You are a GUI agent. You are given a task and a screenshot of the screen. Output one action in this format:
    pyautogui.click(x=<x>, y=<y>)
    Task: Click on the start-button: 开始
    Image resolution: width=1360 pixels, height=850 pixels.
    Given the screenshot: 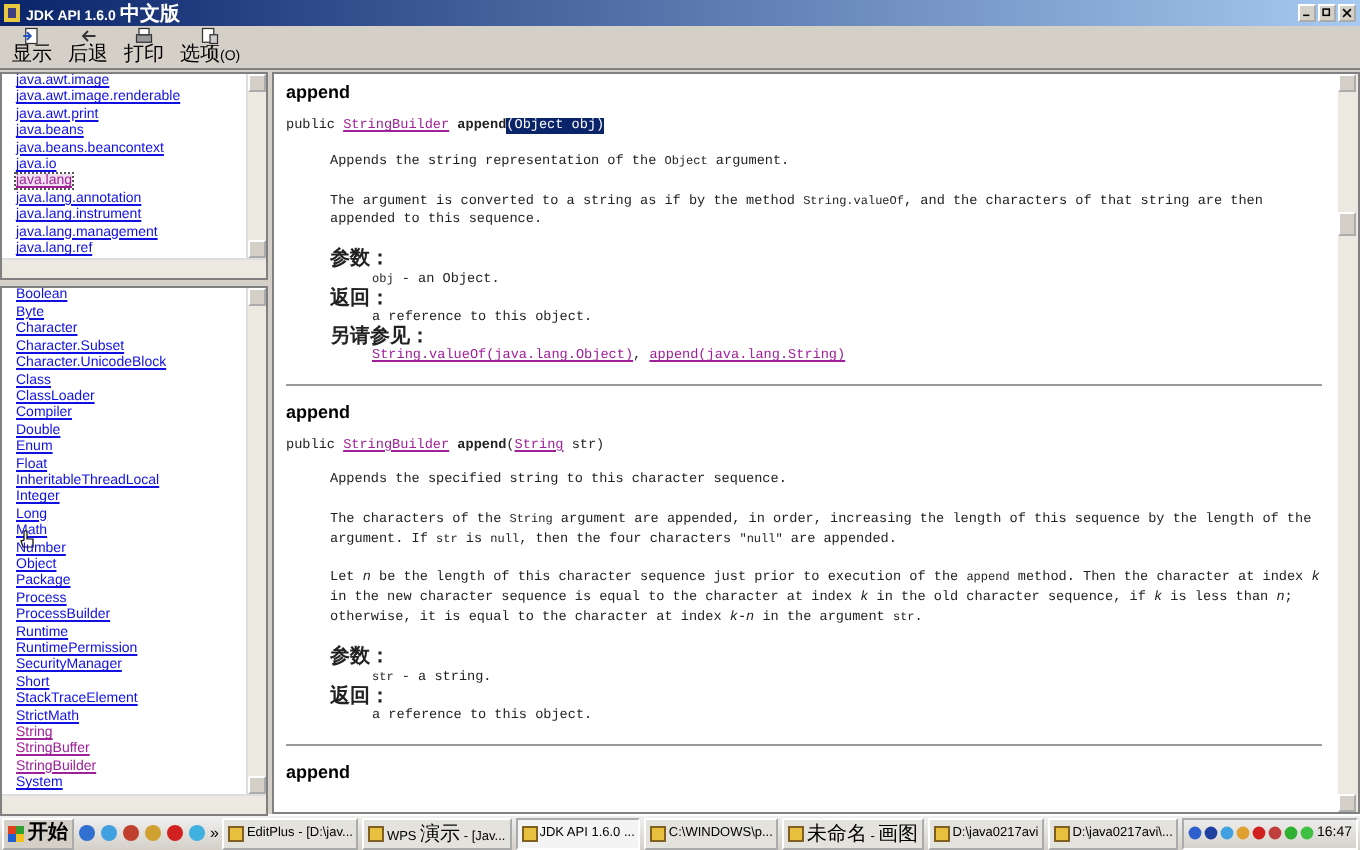 What is the action you would take?
    pyautogui.click(x=38, y=833)
    